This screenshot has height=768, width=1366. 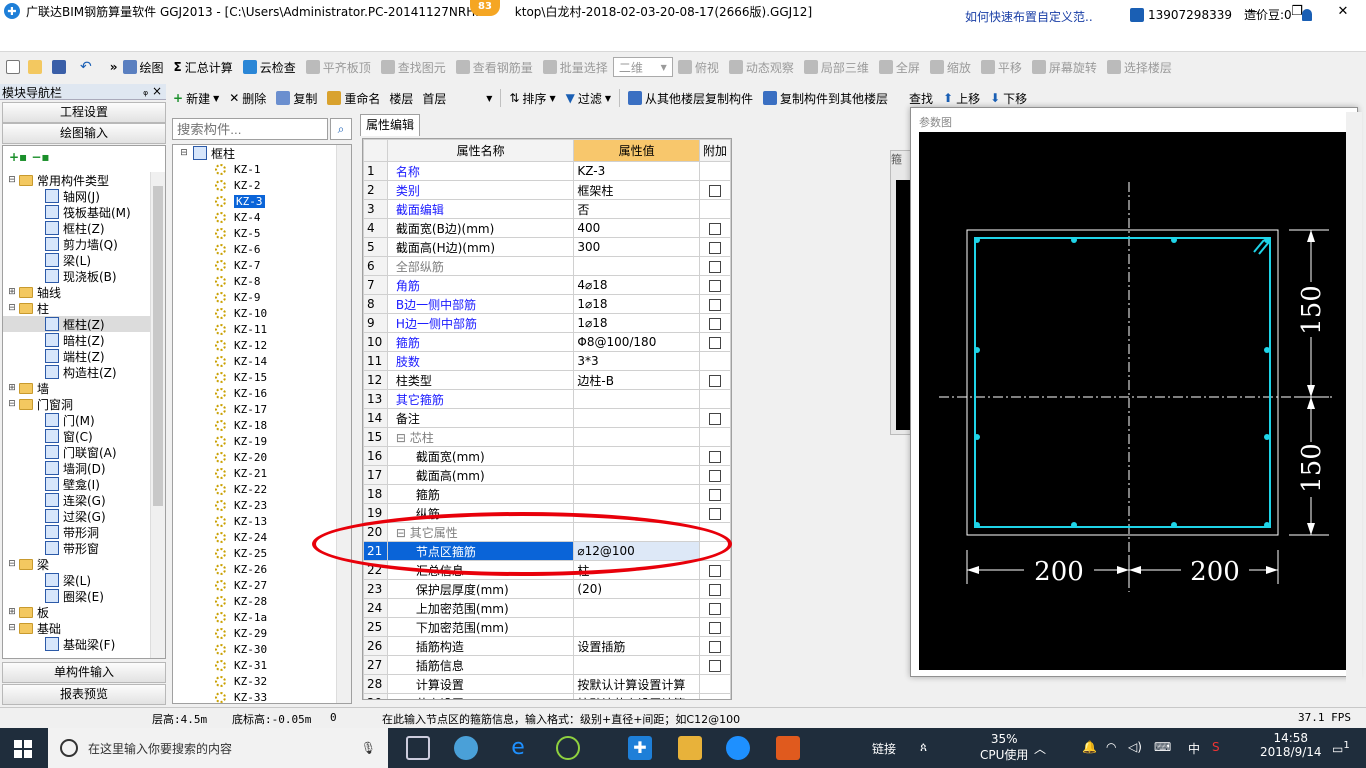 What do you see at coordinates (84, 468) in the screenshot?
I see `module-tree-item: 墙洞(D)` at bounding box center [84, 468].